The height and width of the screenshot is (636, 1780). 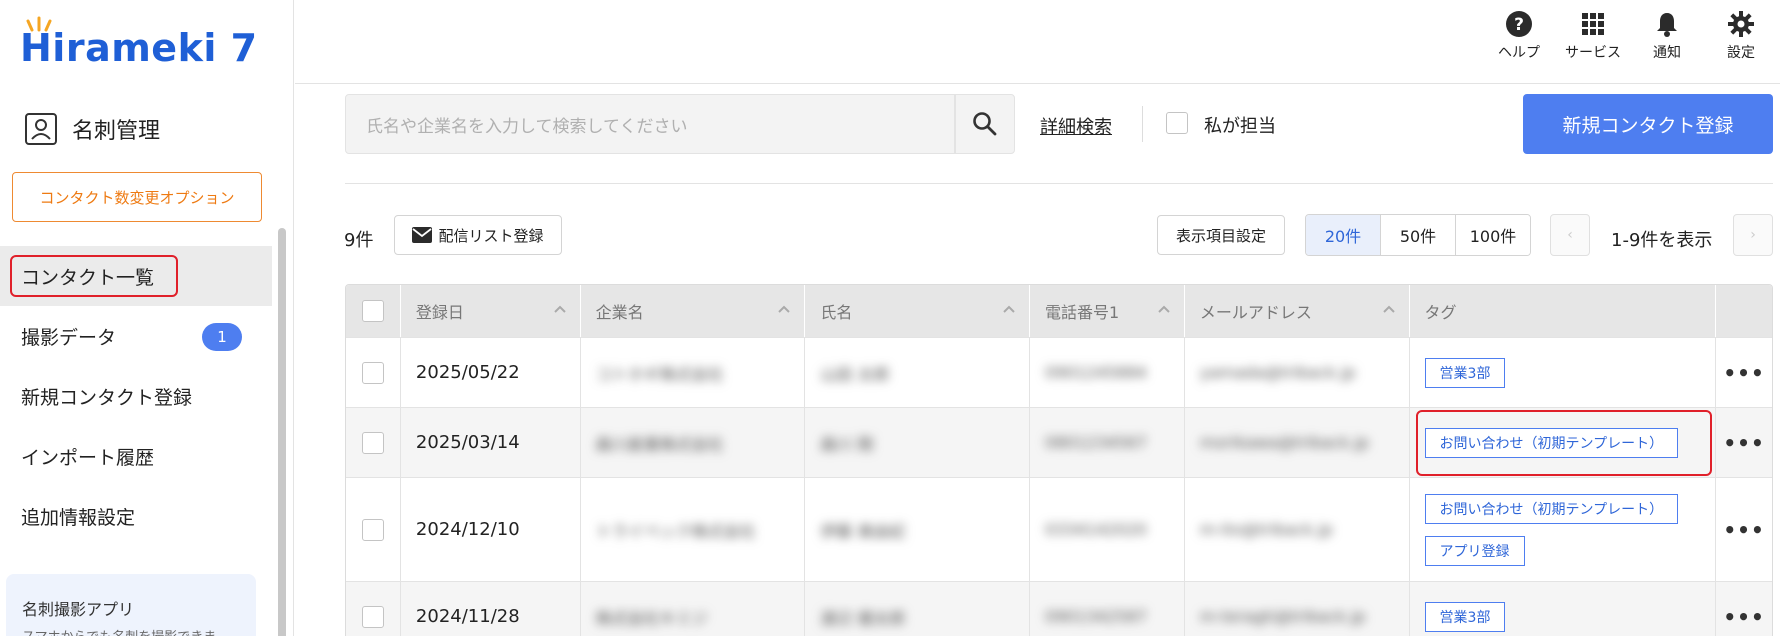 What do you see at coordinates (985, 124) in the screenshot?
I see `search-button` at bounding box center [985, 124].